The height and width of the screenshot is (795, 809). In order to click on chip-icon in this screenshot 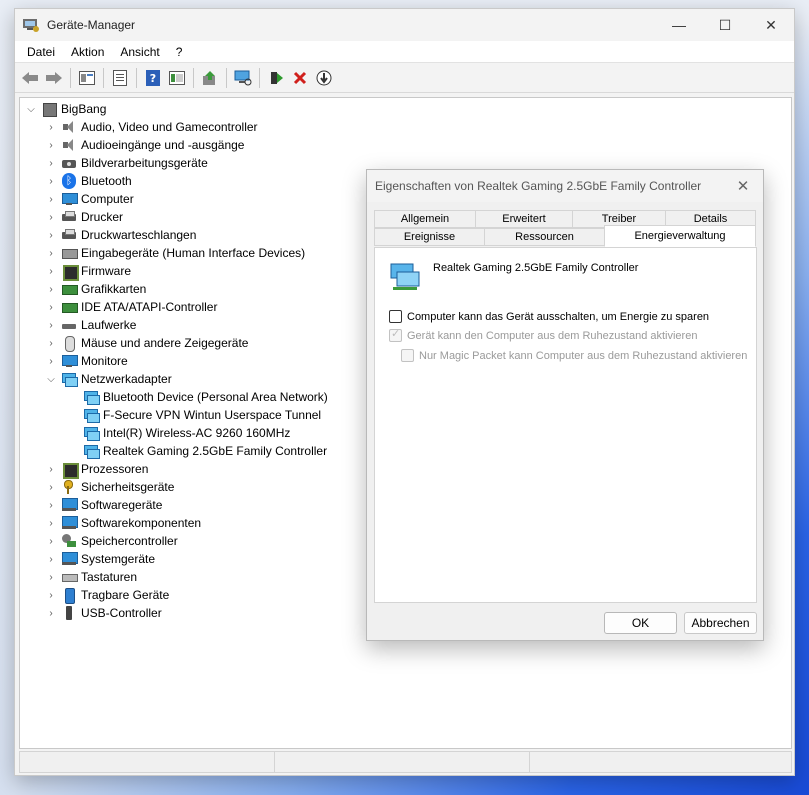, I will do `click(70, 272)`.